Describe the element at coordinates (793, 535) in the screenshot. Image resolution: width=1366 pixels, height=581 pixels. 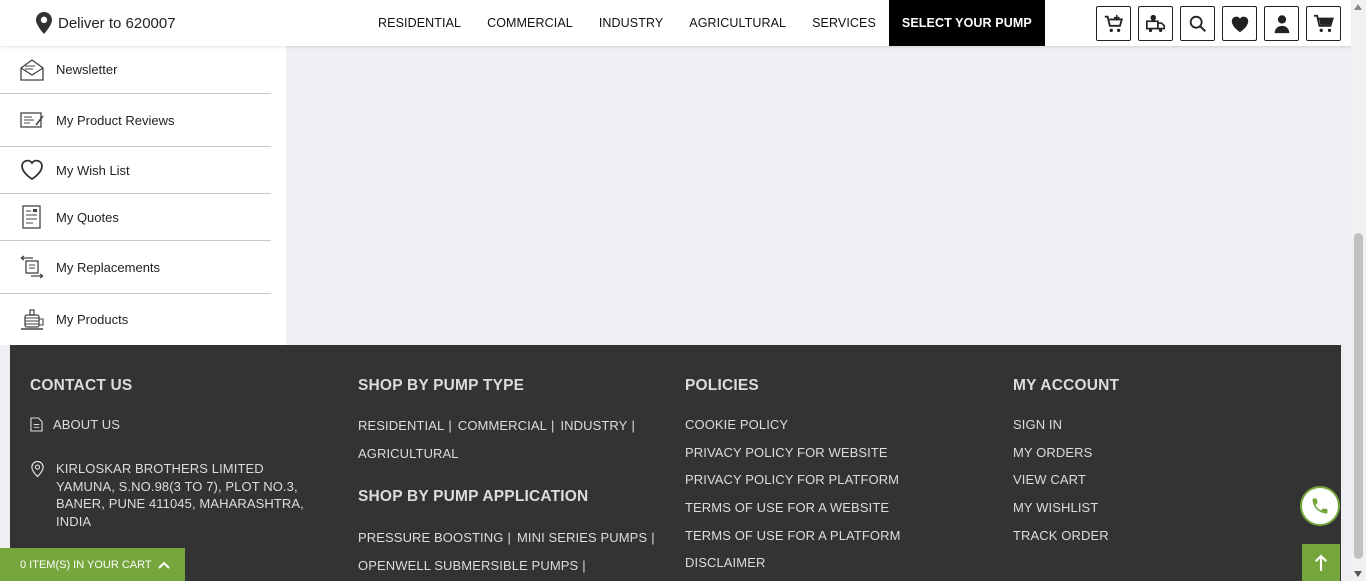
I see `footer-link-terms-platform: TERMS OF USE FOR A PLATFORM` at that location.